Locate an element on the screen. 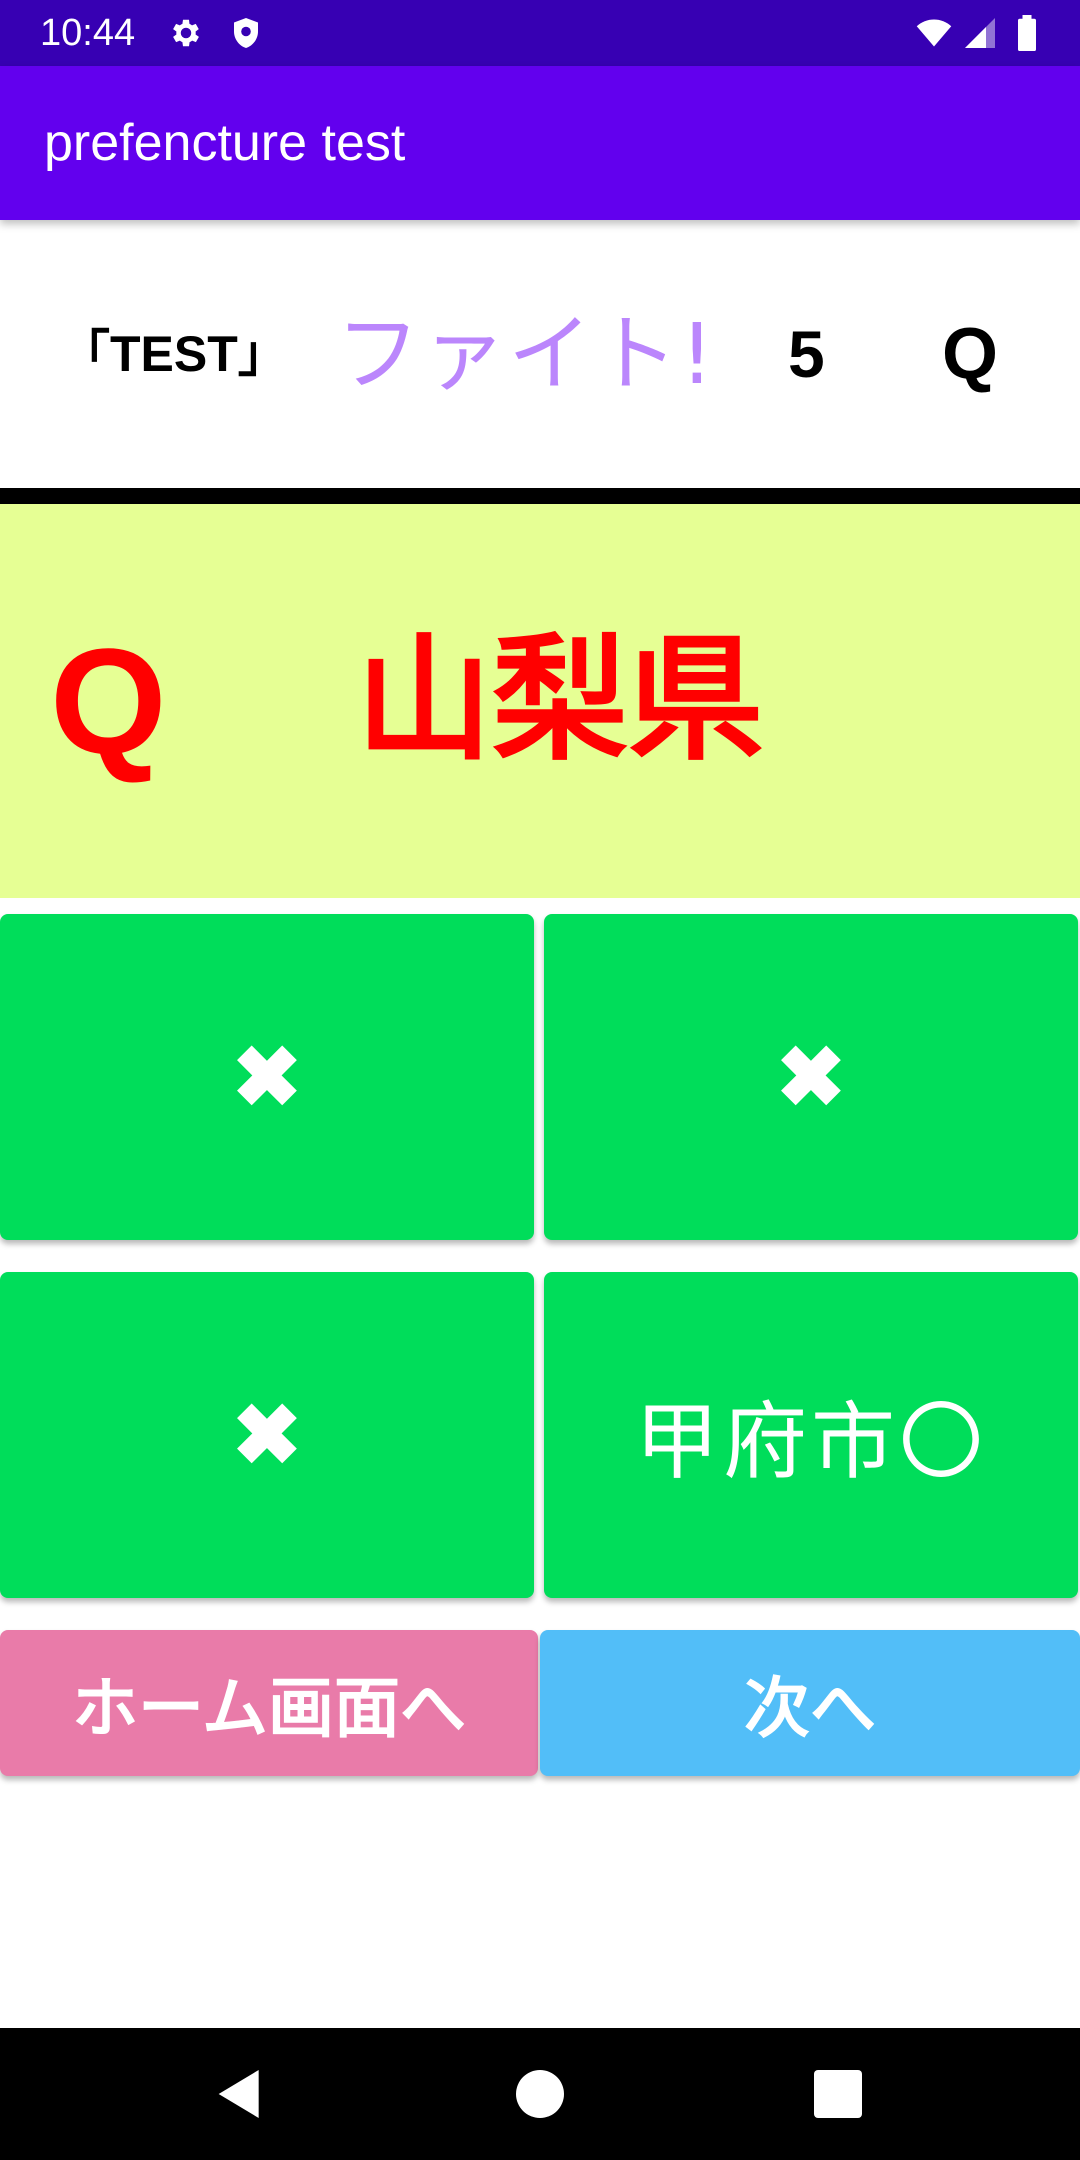 The height and width of the screenshot is (2160, 1080). header-divider is located at coordinates (540, 496).